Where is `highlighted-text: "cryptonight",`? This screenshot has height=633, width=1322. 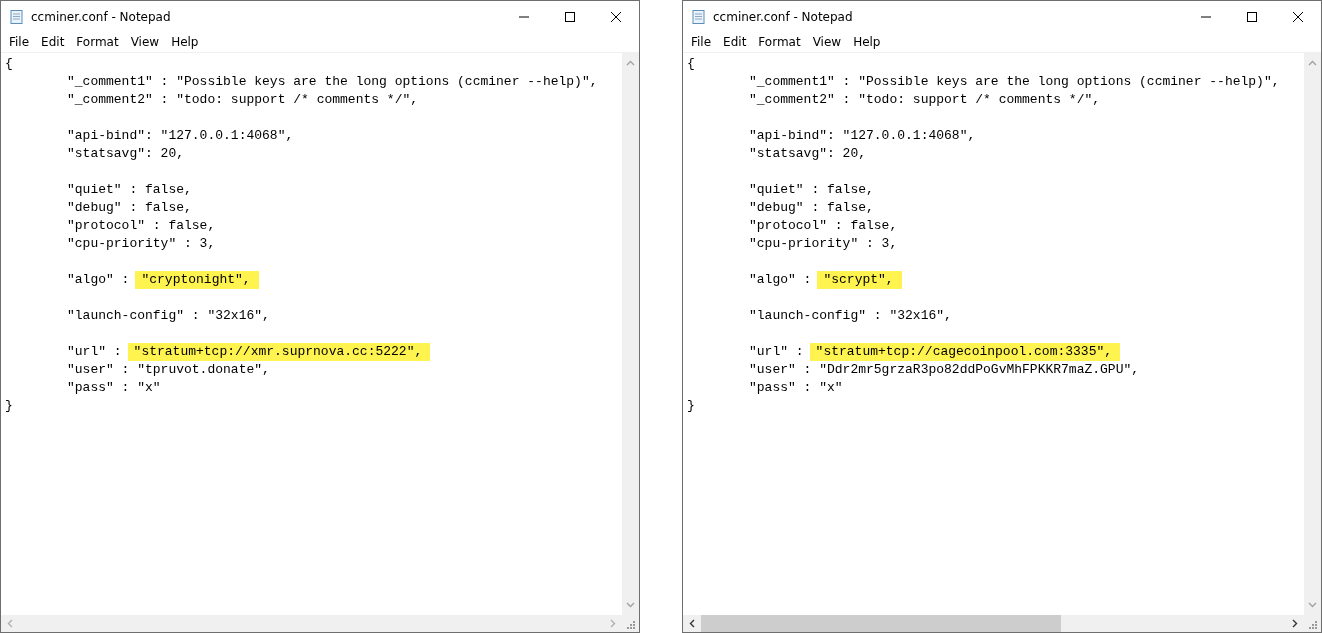 highlighted-text: "cryptonight", is located at coordinates (197, 280).